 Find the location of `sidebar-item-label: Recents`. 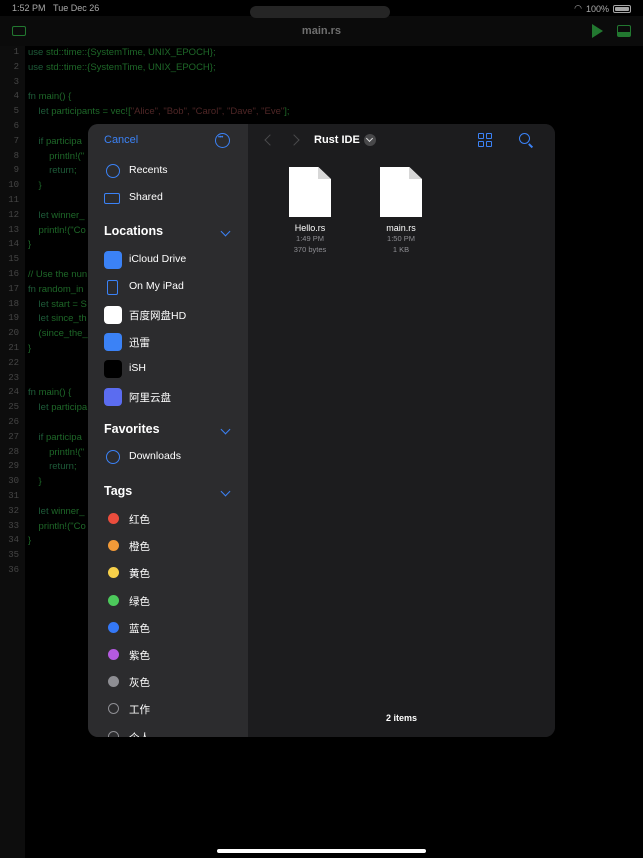

sidebar-item-label: Recents is located at coordinates (148, 170).